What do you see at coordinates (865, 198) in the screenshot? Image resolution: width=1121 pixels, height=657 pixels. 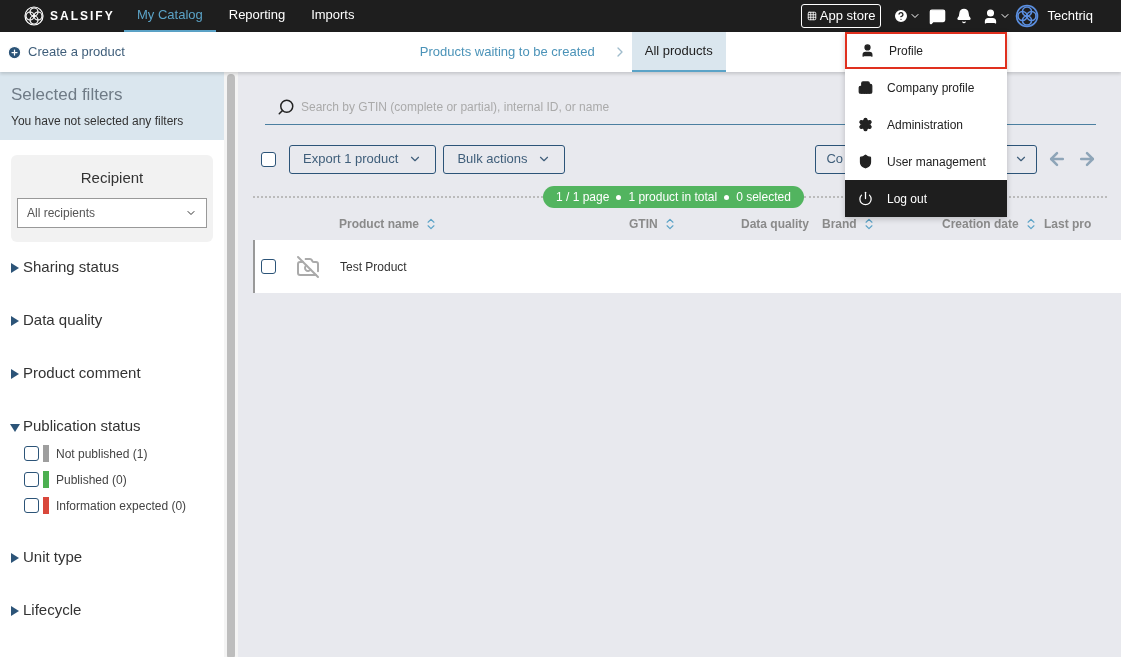 I see `logout-icon` at bounding box center [865, 198].